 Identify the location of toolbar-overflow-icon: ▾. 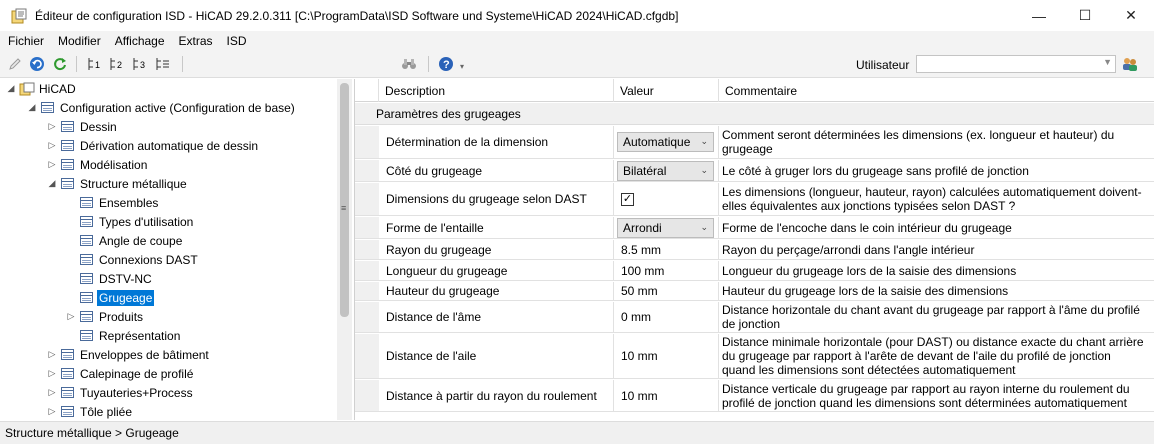
(462, 66).